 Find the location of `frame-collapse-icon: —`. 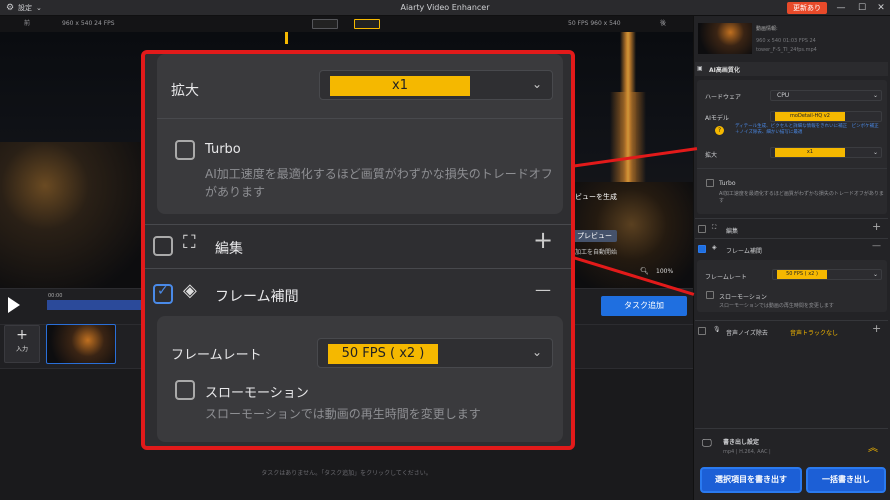

frame-collapse-icon: — is located at coordinates (876, 246).